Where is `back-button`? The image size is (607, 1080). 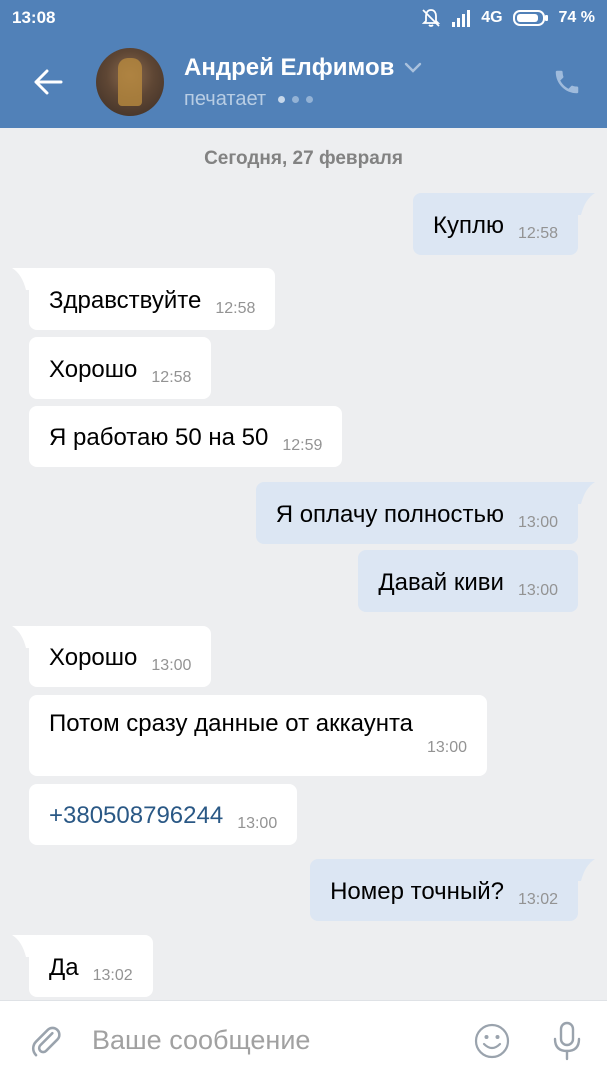 back-button is located at coordinates (48, 82).